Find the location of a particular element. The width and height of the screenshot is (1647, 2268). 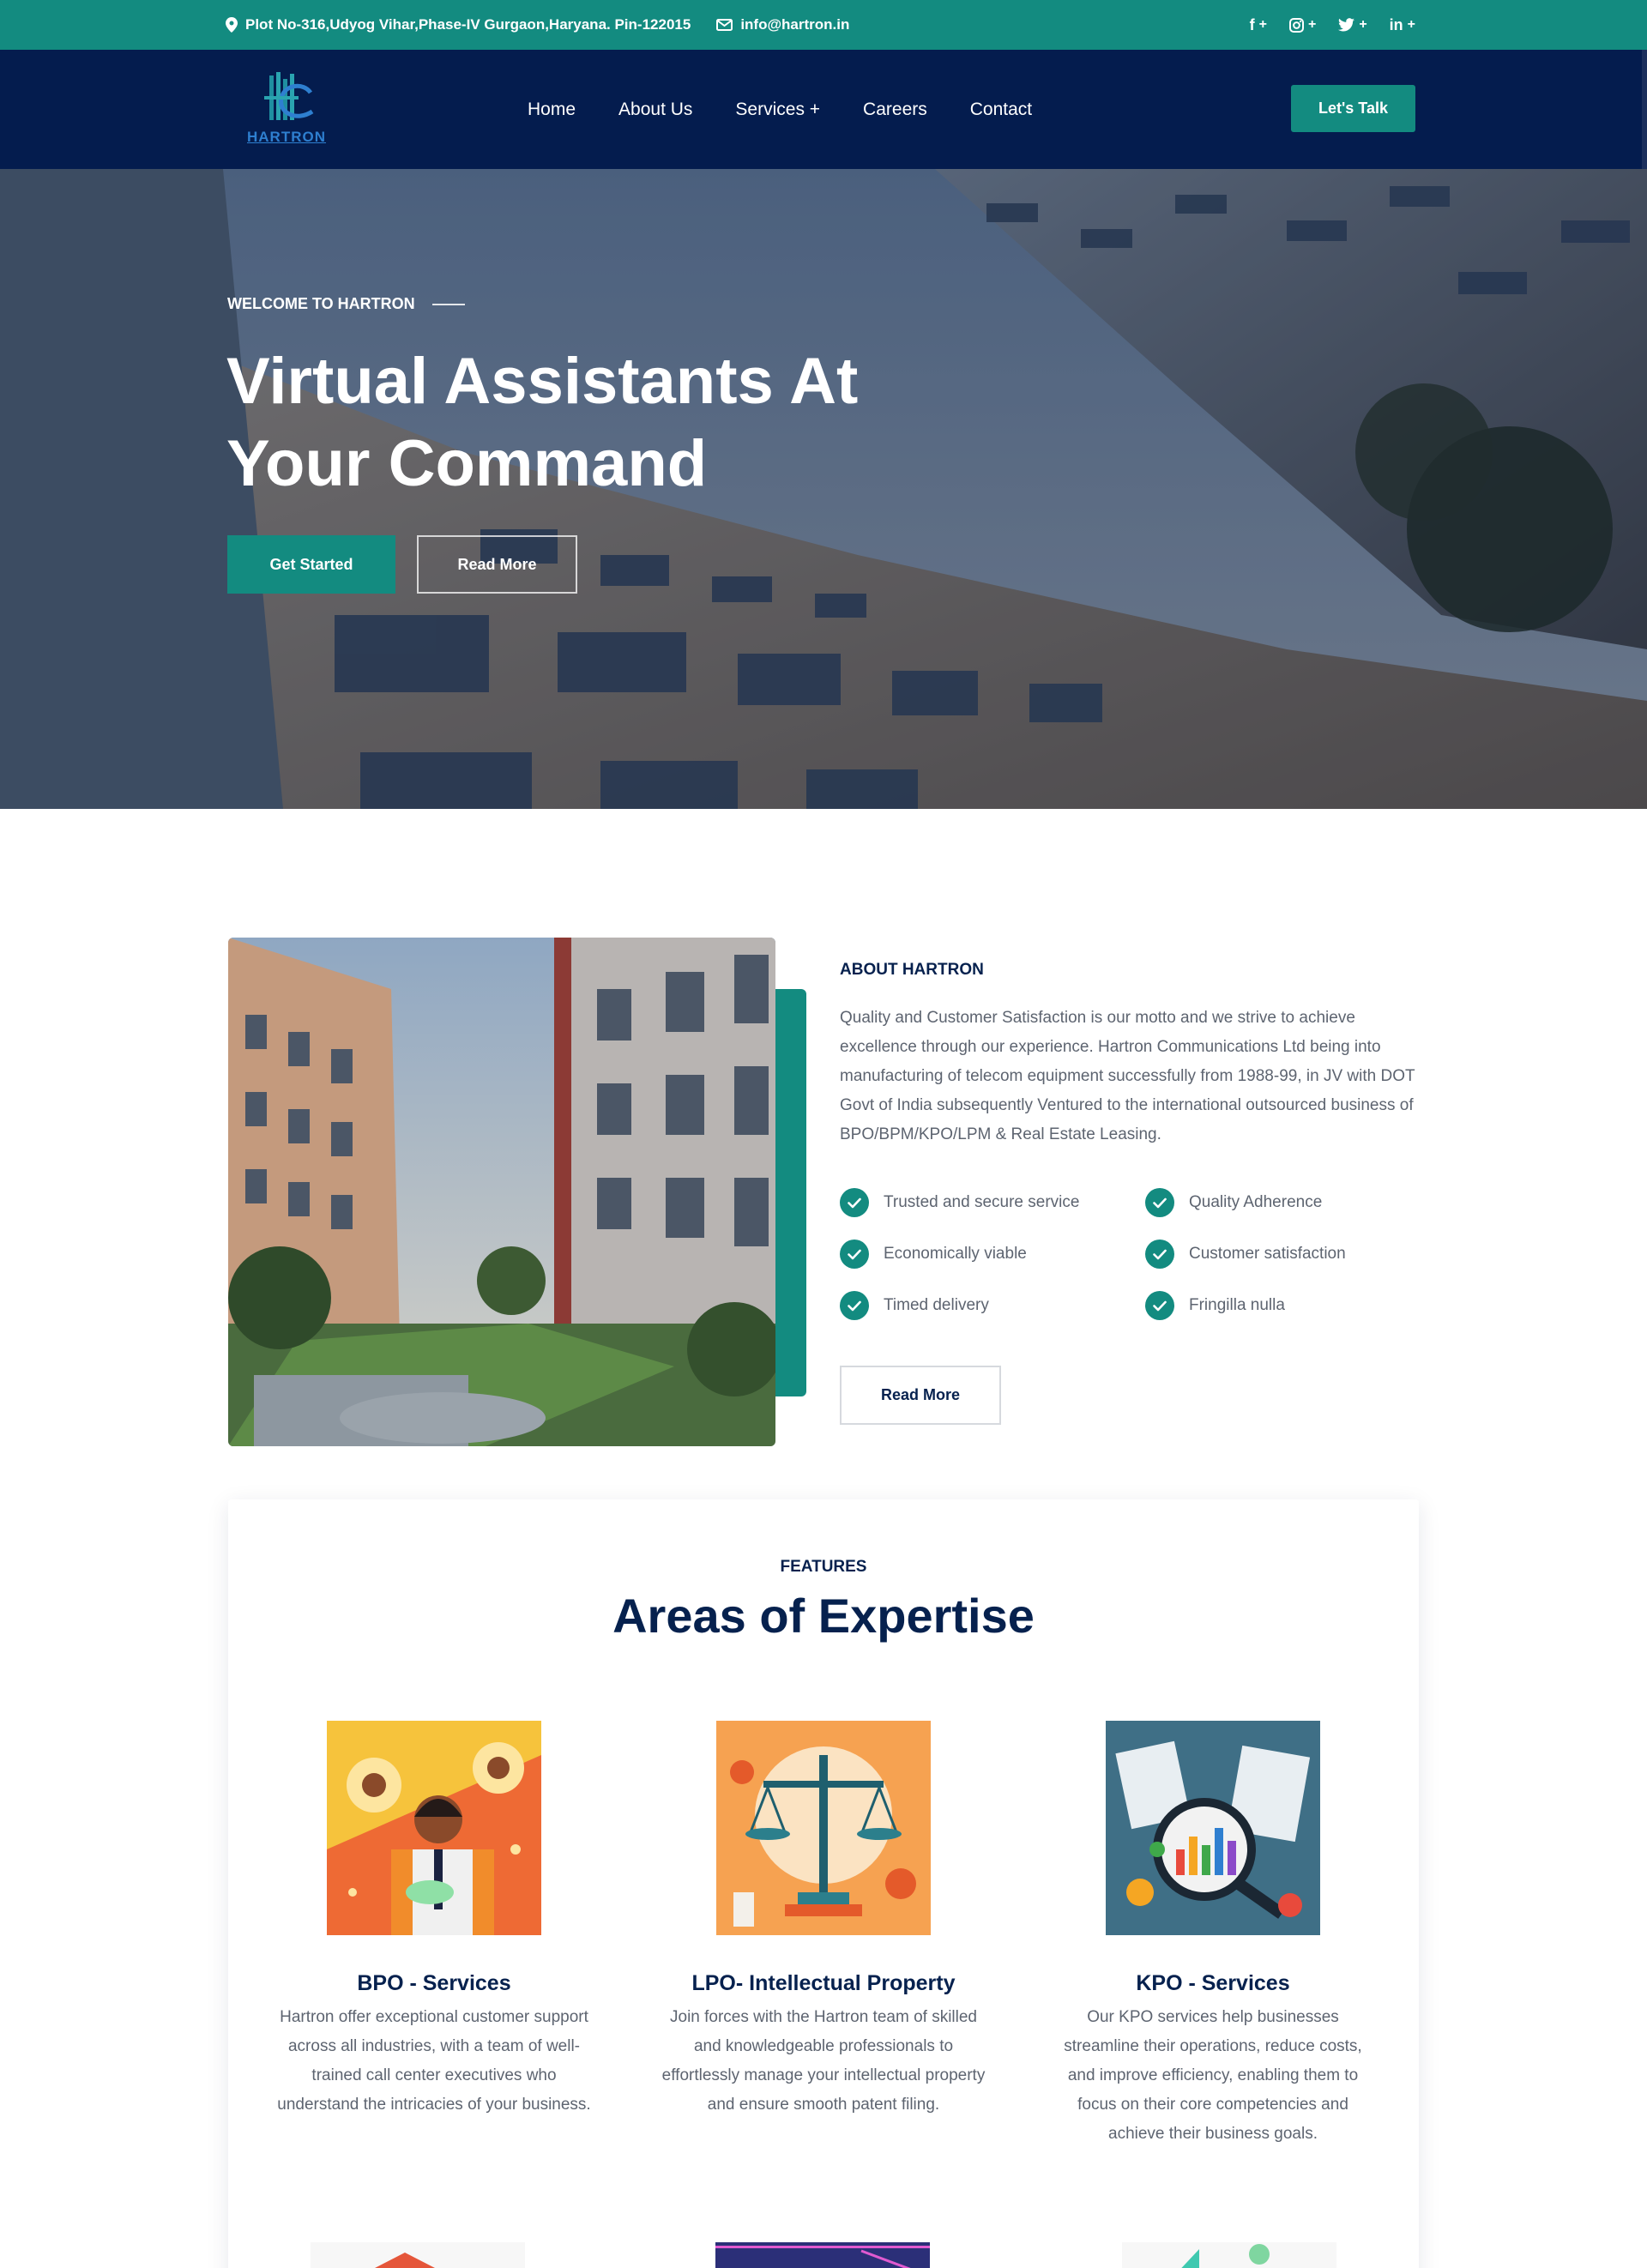

hero-eyebrow-text: WELCOME TO HARTRON is located at coordinates (321, 304).